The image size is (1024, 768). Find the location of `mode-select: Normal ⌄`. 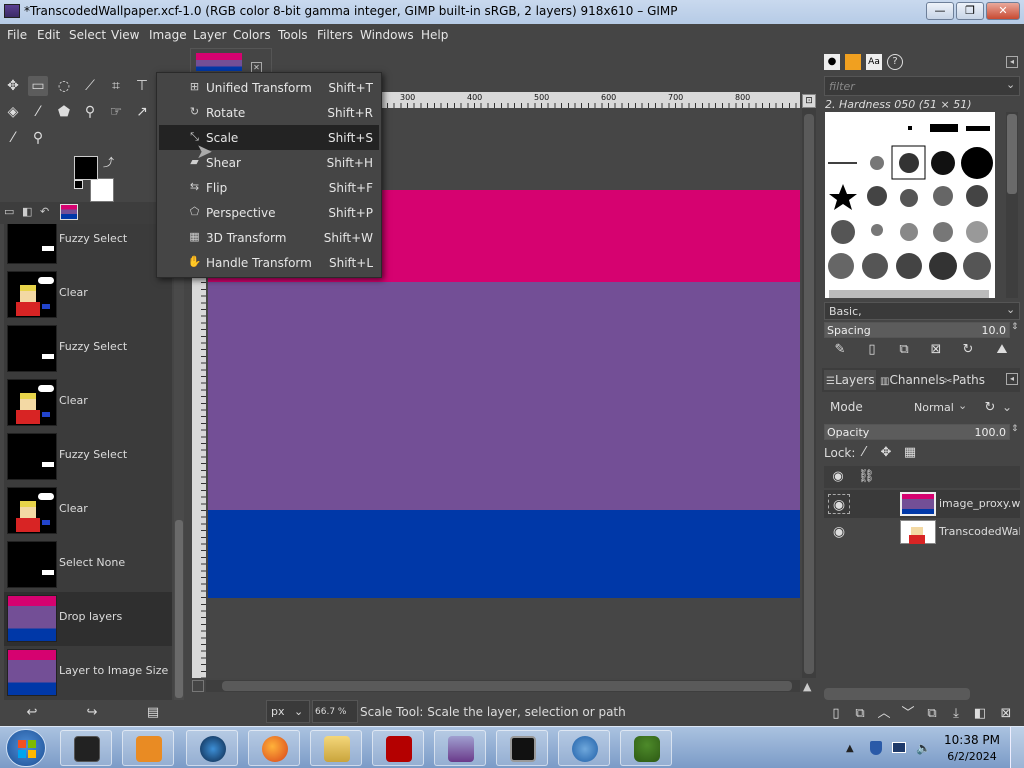

mode-select: Normal ⌄ is located at coordinates (901, 408).